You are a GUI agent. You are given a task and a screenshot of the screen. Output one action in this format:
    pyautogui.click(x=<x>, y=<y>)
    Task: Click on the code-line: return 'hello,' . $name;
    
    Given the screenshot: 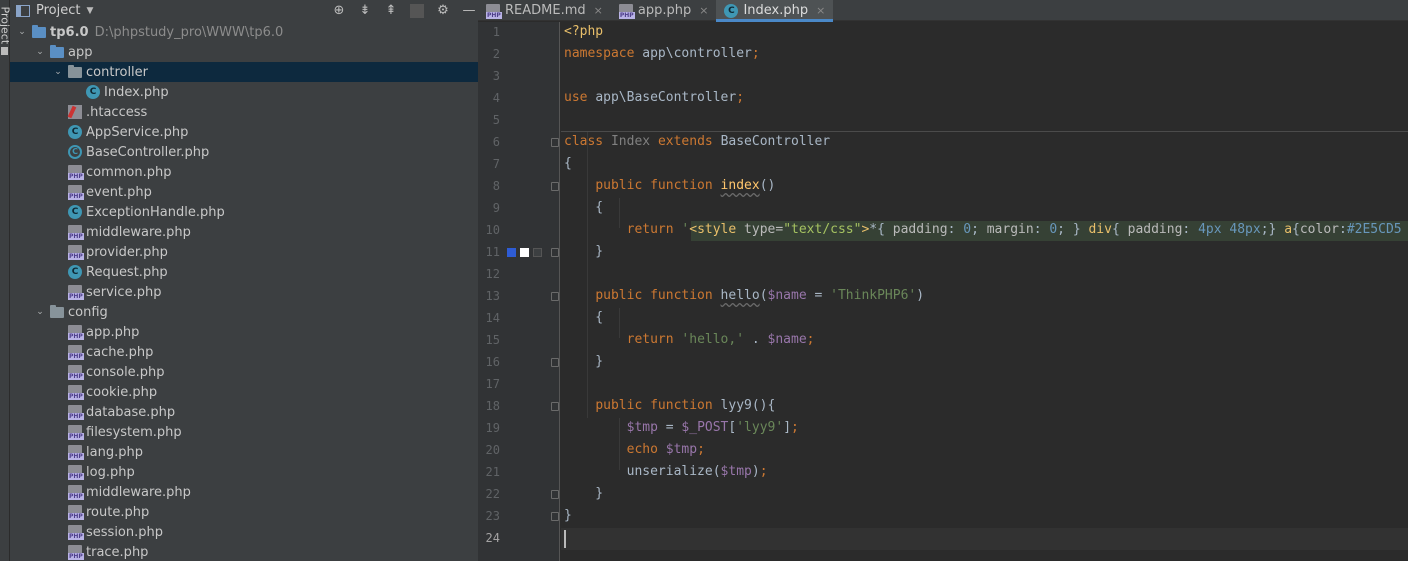 What is the action you would take?
    pyautogui.click(x=689, y=340)
    